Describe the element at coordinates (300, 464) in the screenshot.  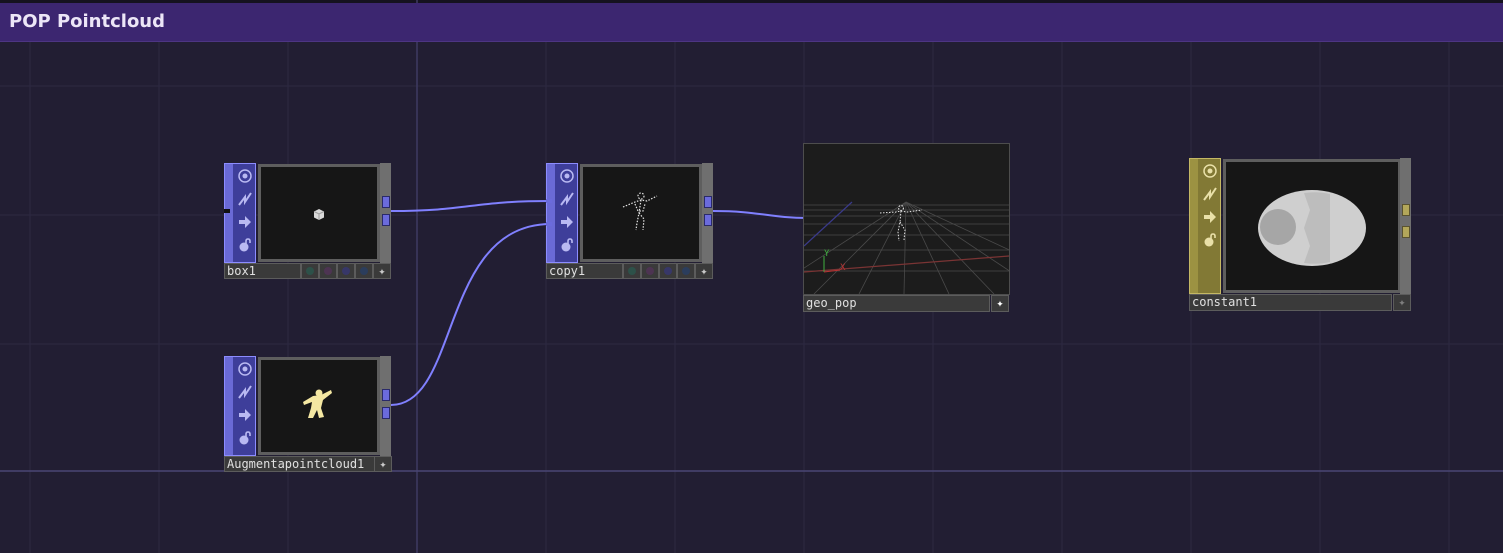
I see `node-name: Augmentapointcloud1` at that location.